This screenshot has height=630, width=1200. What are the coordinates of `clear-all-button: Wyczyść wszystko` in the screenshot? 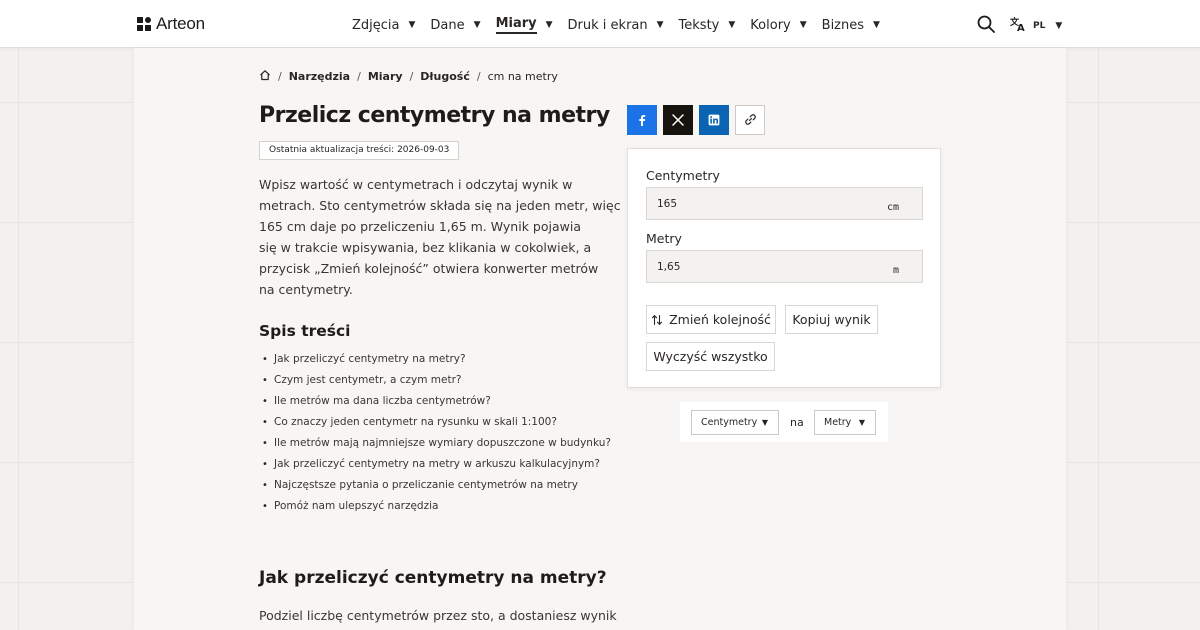 It's located at (710, 356).